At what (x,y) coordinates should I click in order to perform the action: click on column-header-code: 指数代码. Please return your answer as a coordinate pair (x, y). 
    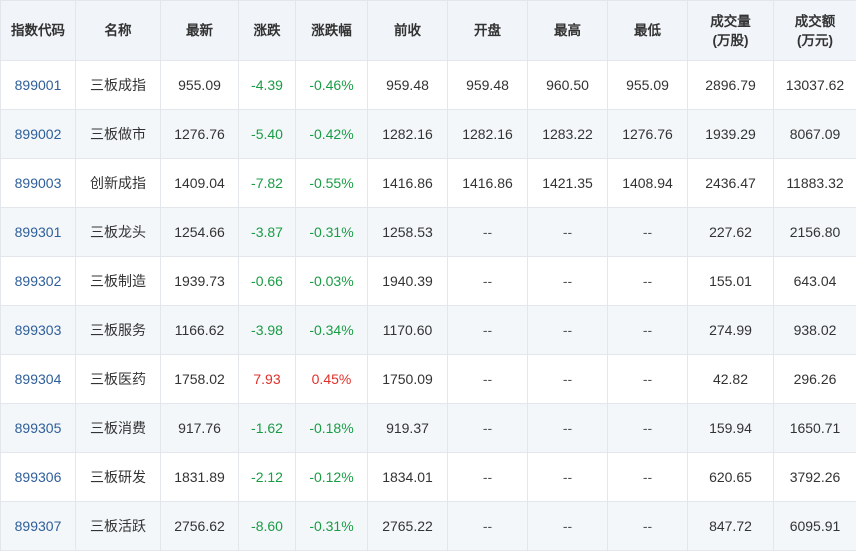
    Looking at the image, I should click on (38, 30).